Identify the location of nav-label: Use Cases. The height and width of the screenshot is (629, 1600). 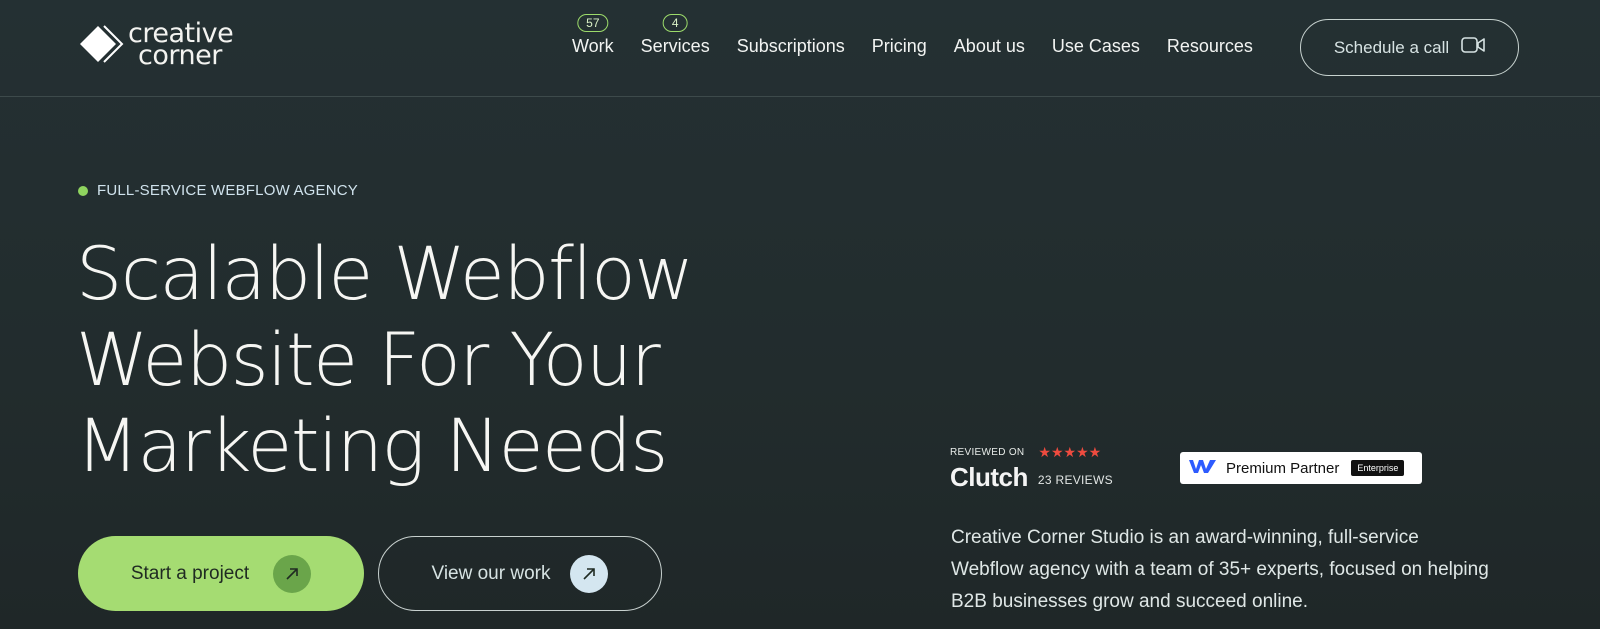
(1095, 46).